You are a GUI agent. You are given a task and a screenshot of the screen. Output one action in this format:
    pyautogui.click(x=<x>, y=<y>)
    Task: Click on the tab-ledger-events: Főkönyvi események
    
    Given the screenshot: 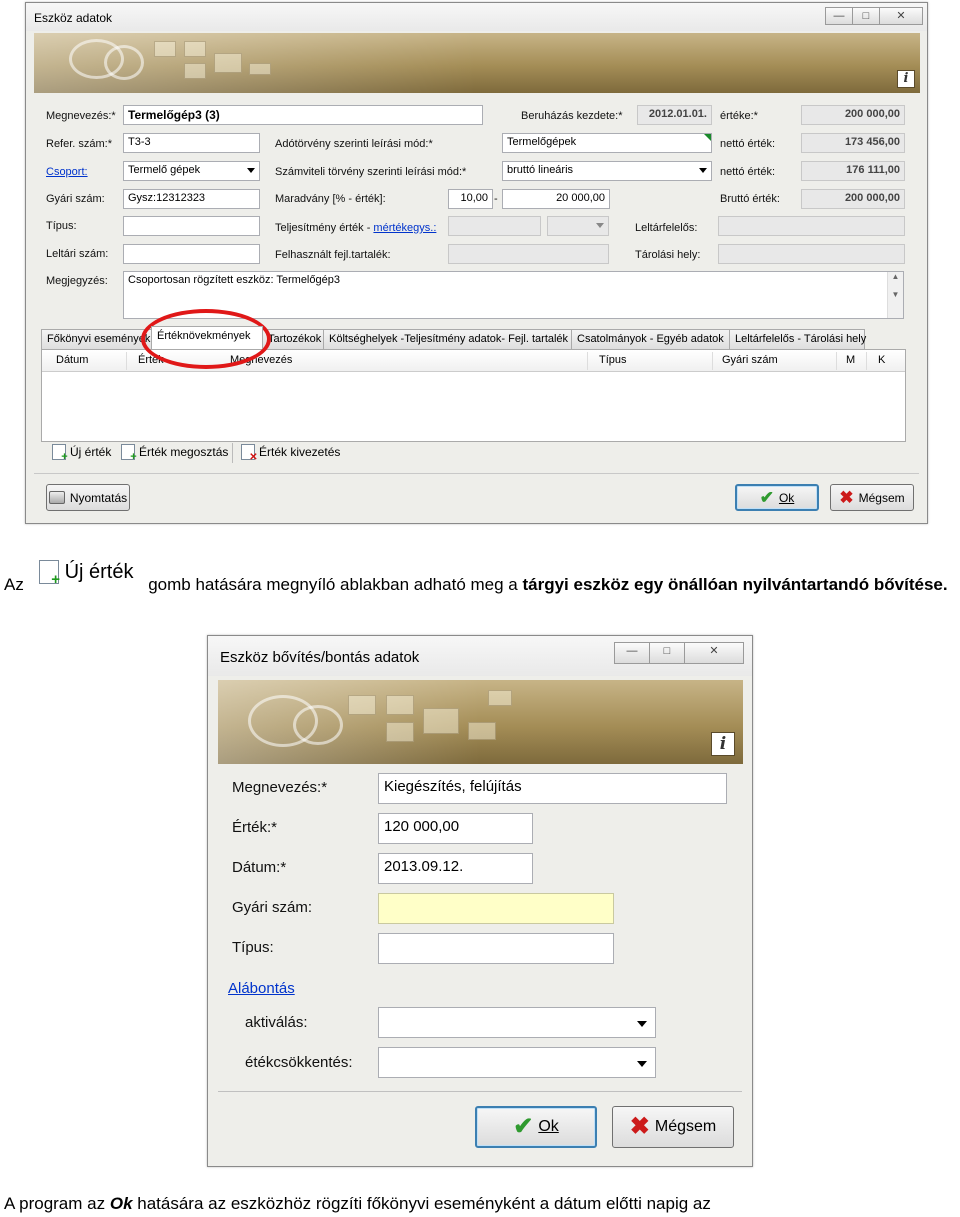 What is the action you would take?
    pyautogui.click(x=96, y=339)
    